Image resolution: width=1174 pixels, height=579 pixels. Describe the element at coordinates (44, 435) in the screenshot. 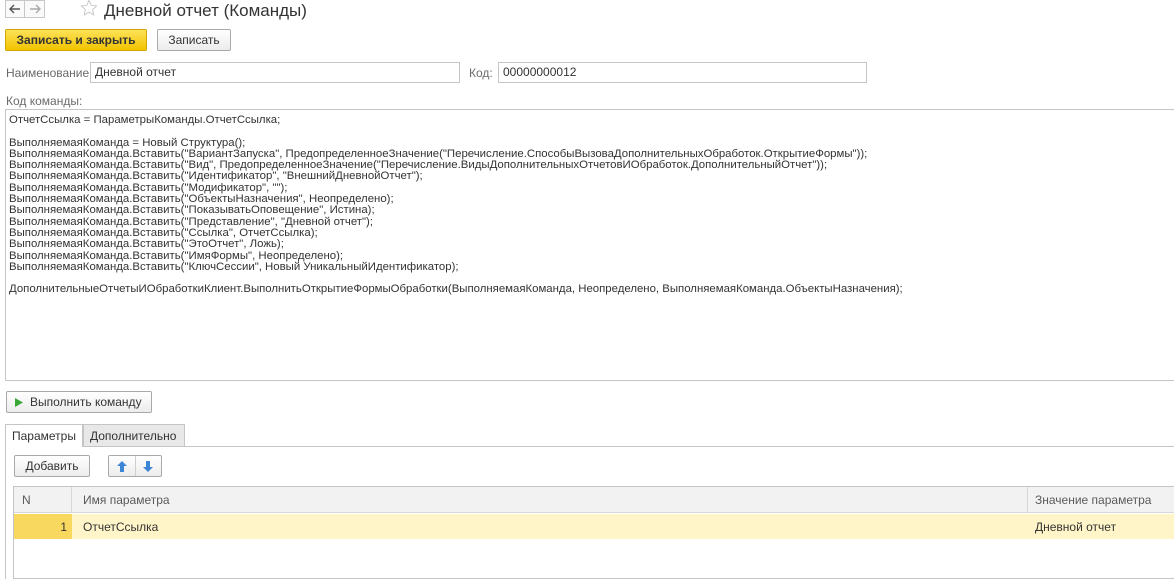

I see `tab-parameters: Параметры` at that location.